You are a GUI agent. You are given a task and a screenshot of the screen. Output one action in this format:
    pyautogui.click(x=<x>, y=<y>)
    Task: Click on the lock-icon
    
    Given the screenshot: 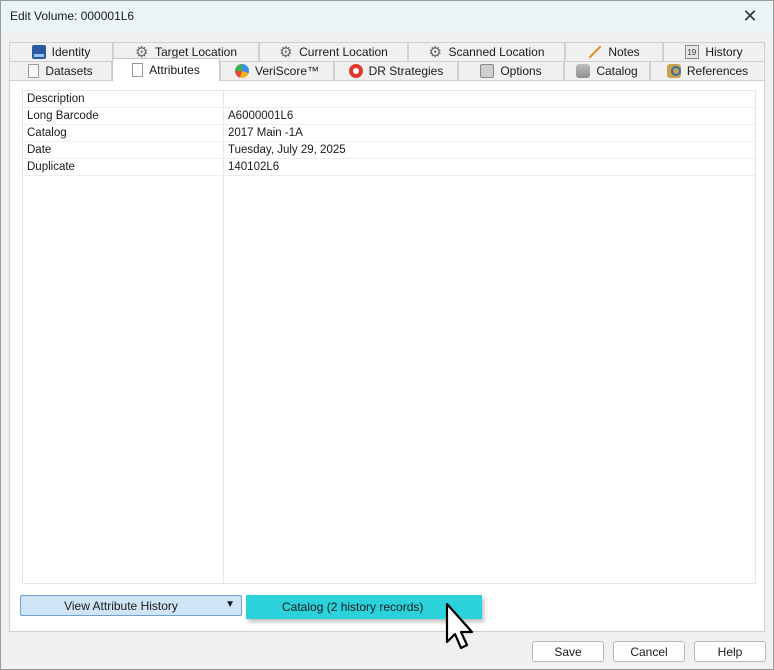 What is the action you would take?
    pyautogui.click(x=487, y=71)
    